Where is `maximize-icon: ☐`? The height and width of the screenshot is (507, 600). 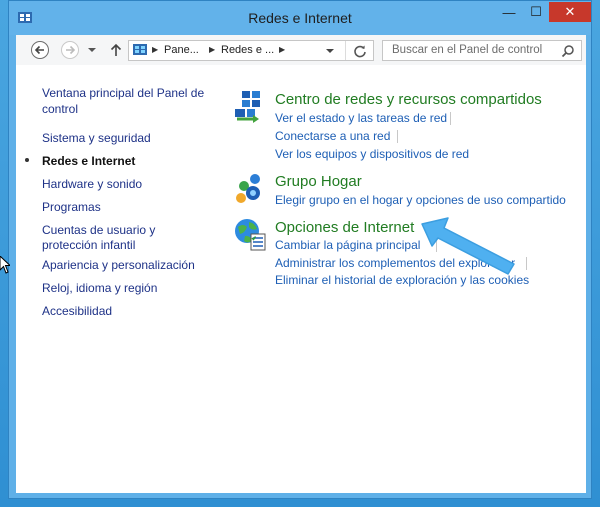
maximize-icon: ☐ is located at coordinates (536, 11).